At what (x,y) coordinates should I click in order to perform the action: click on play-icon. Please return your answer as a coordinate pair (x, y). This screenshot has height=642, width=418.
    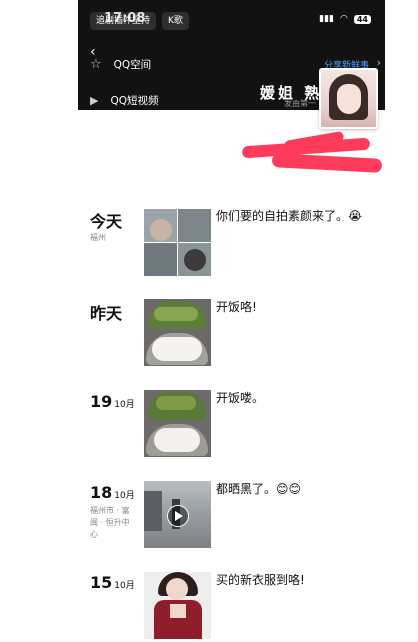
    Looking at the image, I should click on (178, 516).